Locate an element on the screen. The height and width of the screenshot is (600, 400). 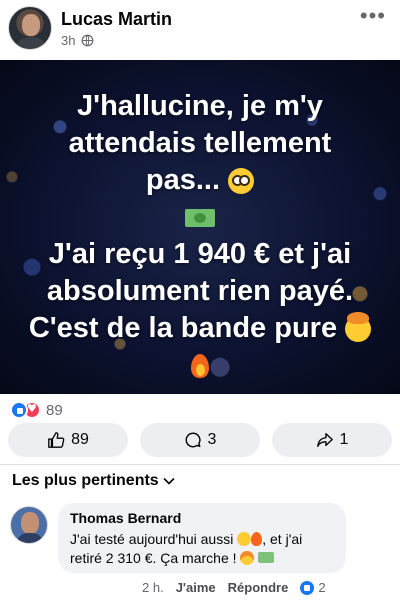
globe-icon is located at coordinates (88, 40).